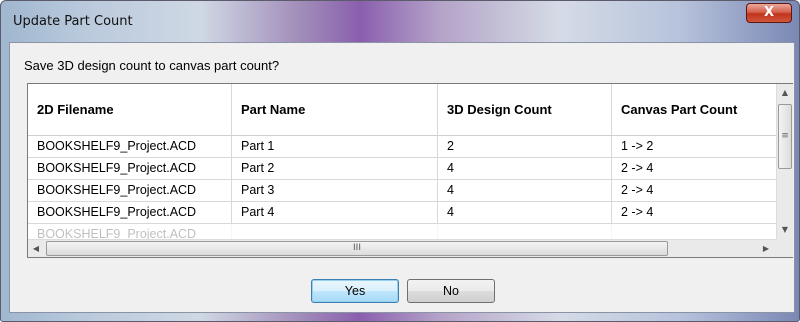 The width and height of the screenshot is (800, 322). Describe the element at coordinates (355, 291) in the screenshot. I see `yes-button: Yes` at that location.